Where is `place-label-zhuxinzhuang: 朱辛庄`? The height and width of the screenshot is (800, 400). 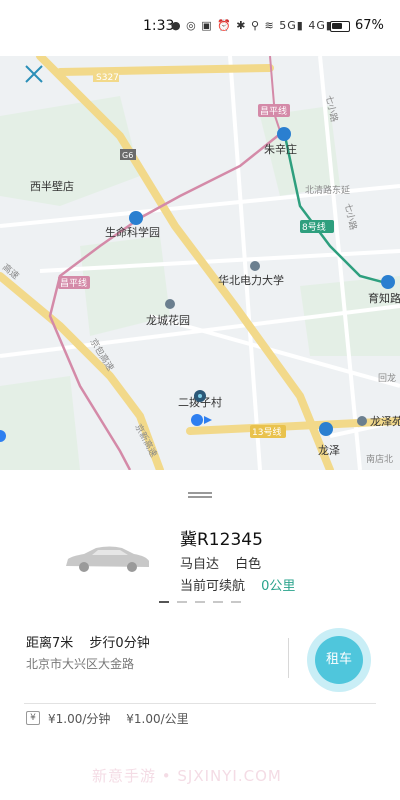 place-label-zhuxinzhuang: 朱辛庄 is located at coordinates (280, 149).